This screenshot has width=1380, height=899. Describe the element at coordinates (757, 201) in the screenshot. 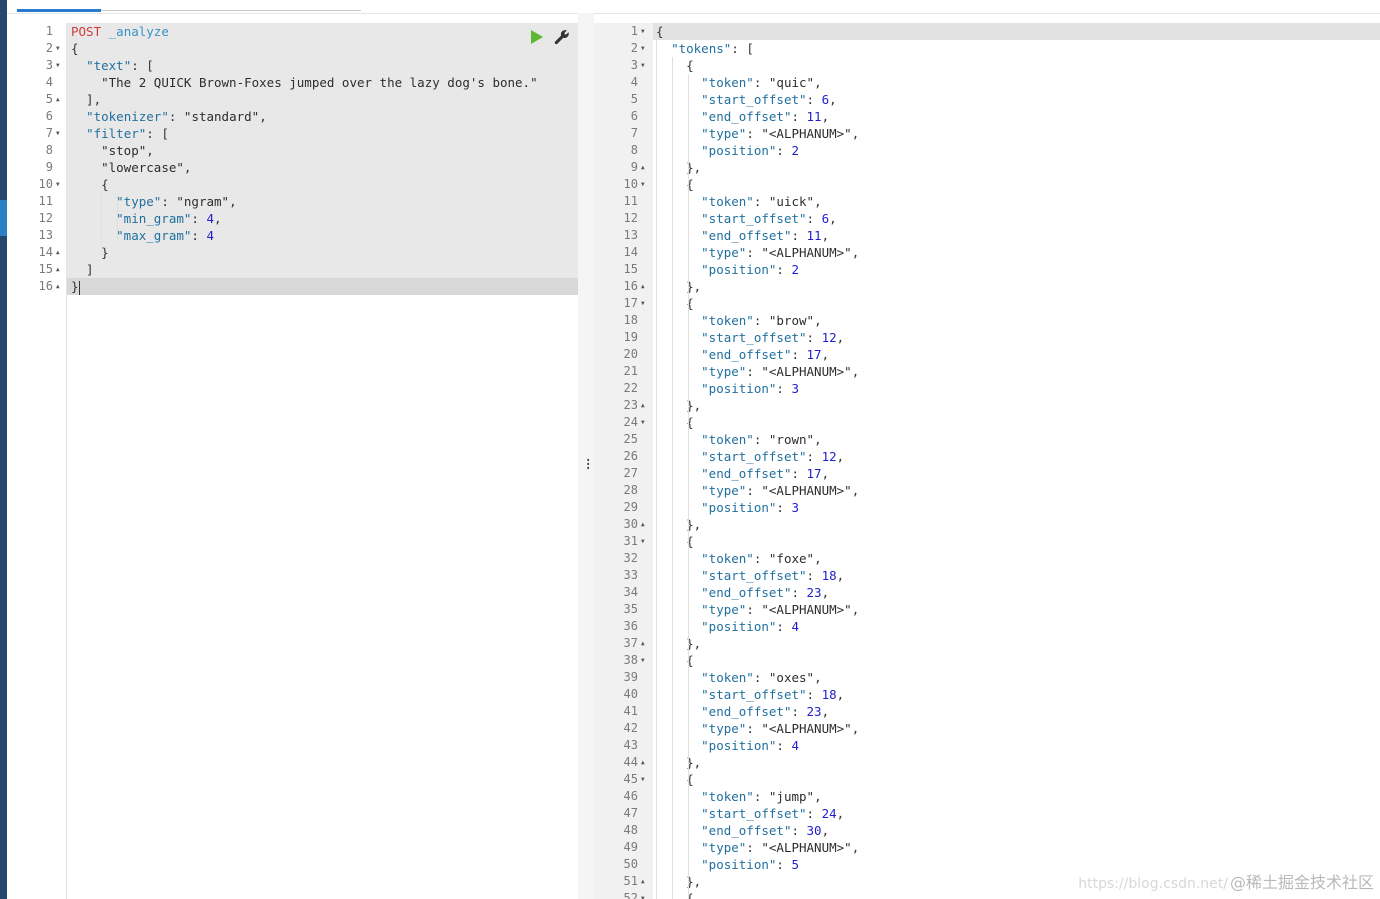

I see `response-code-line: "token": "uick",` at that location.